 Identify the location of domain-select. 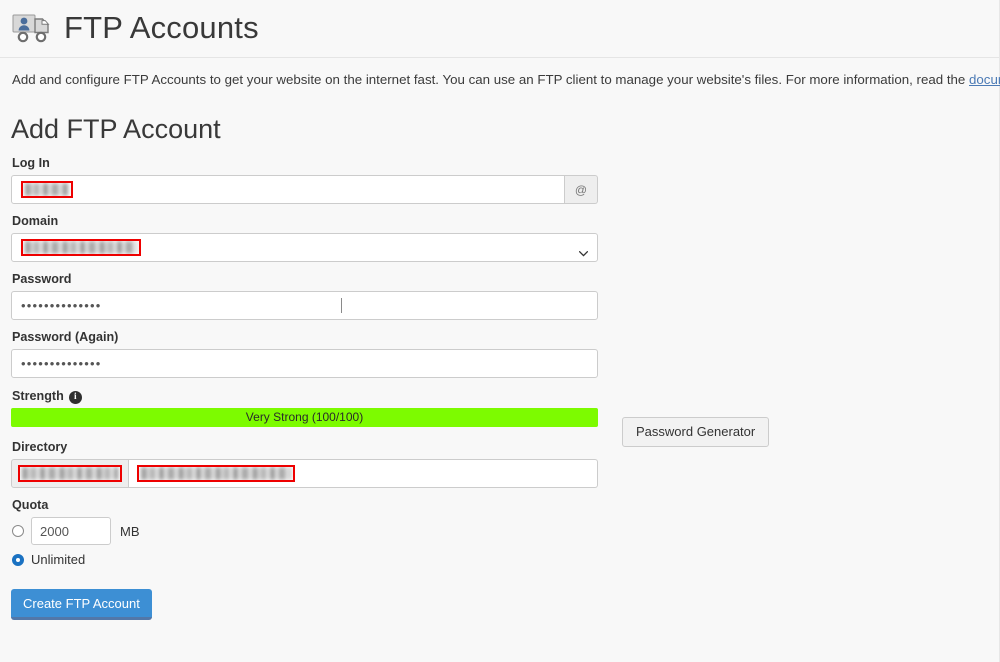
(304, 247).